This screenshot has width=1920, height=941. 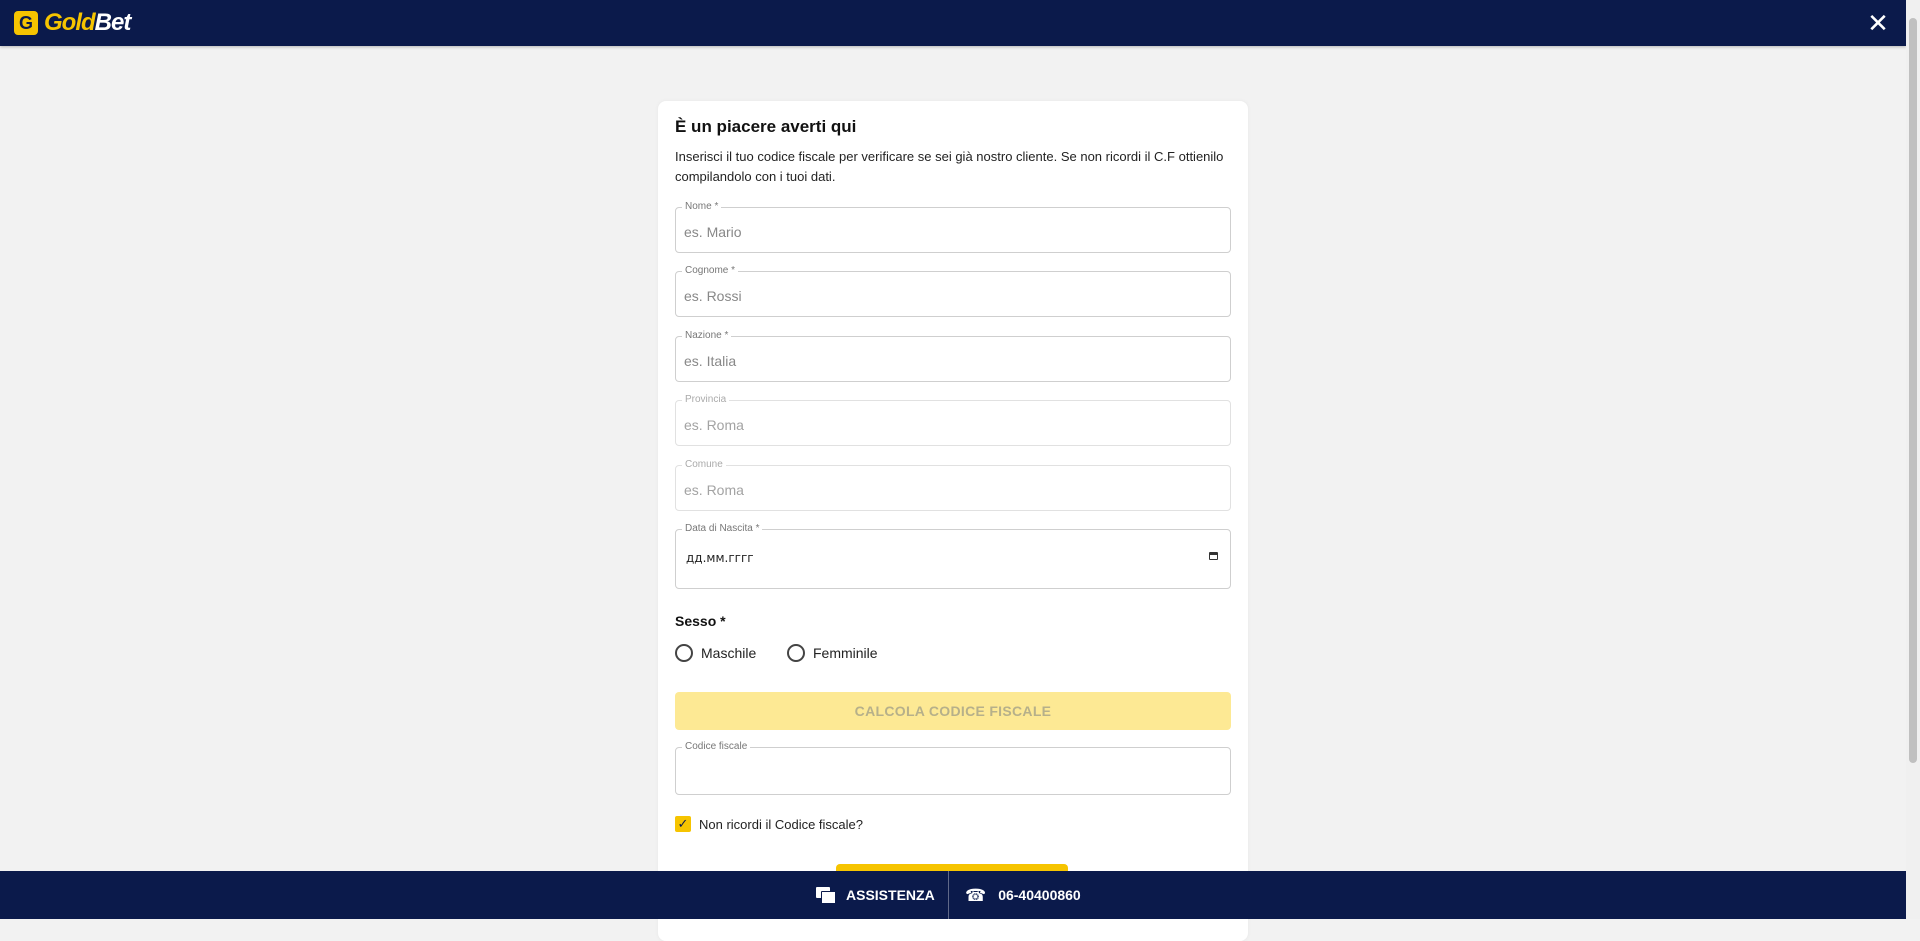 I want to click on goldbet-logo: G GoldBet, so click(x=72, y=22).